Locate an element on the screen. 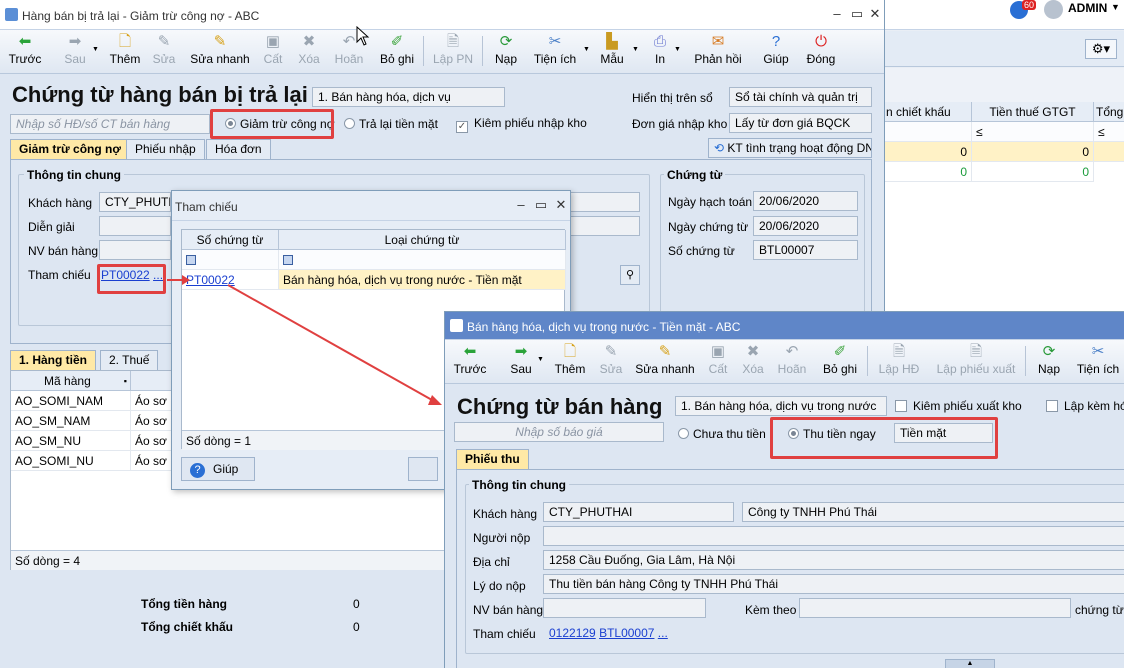 Image resolution: width=1124 pixels, height=668 pixels. highlight-box is located at coordinates (884, 438).